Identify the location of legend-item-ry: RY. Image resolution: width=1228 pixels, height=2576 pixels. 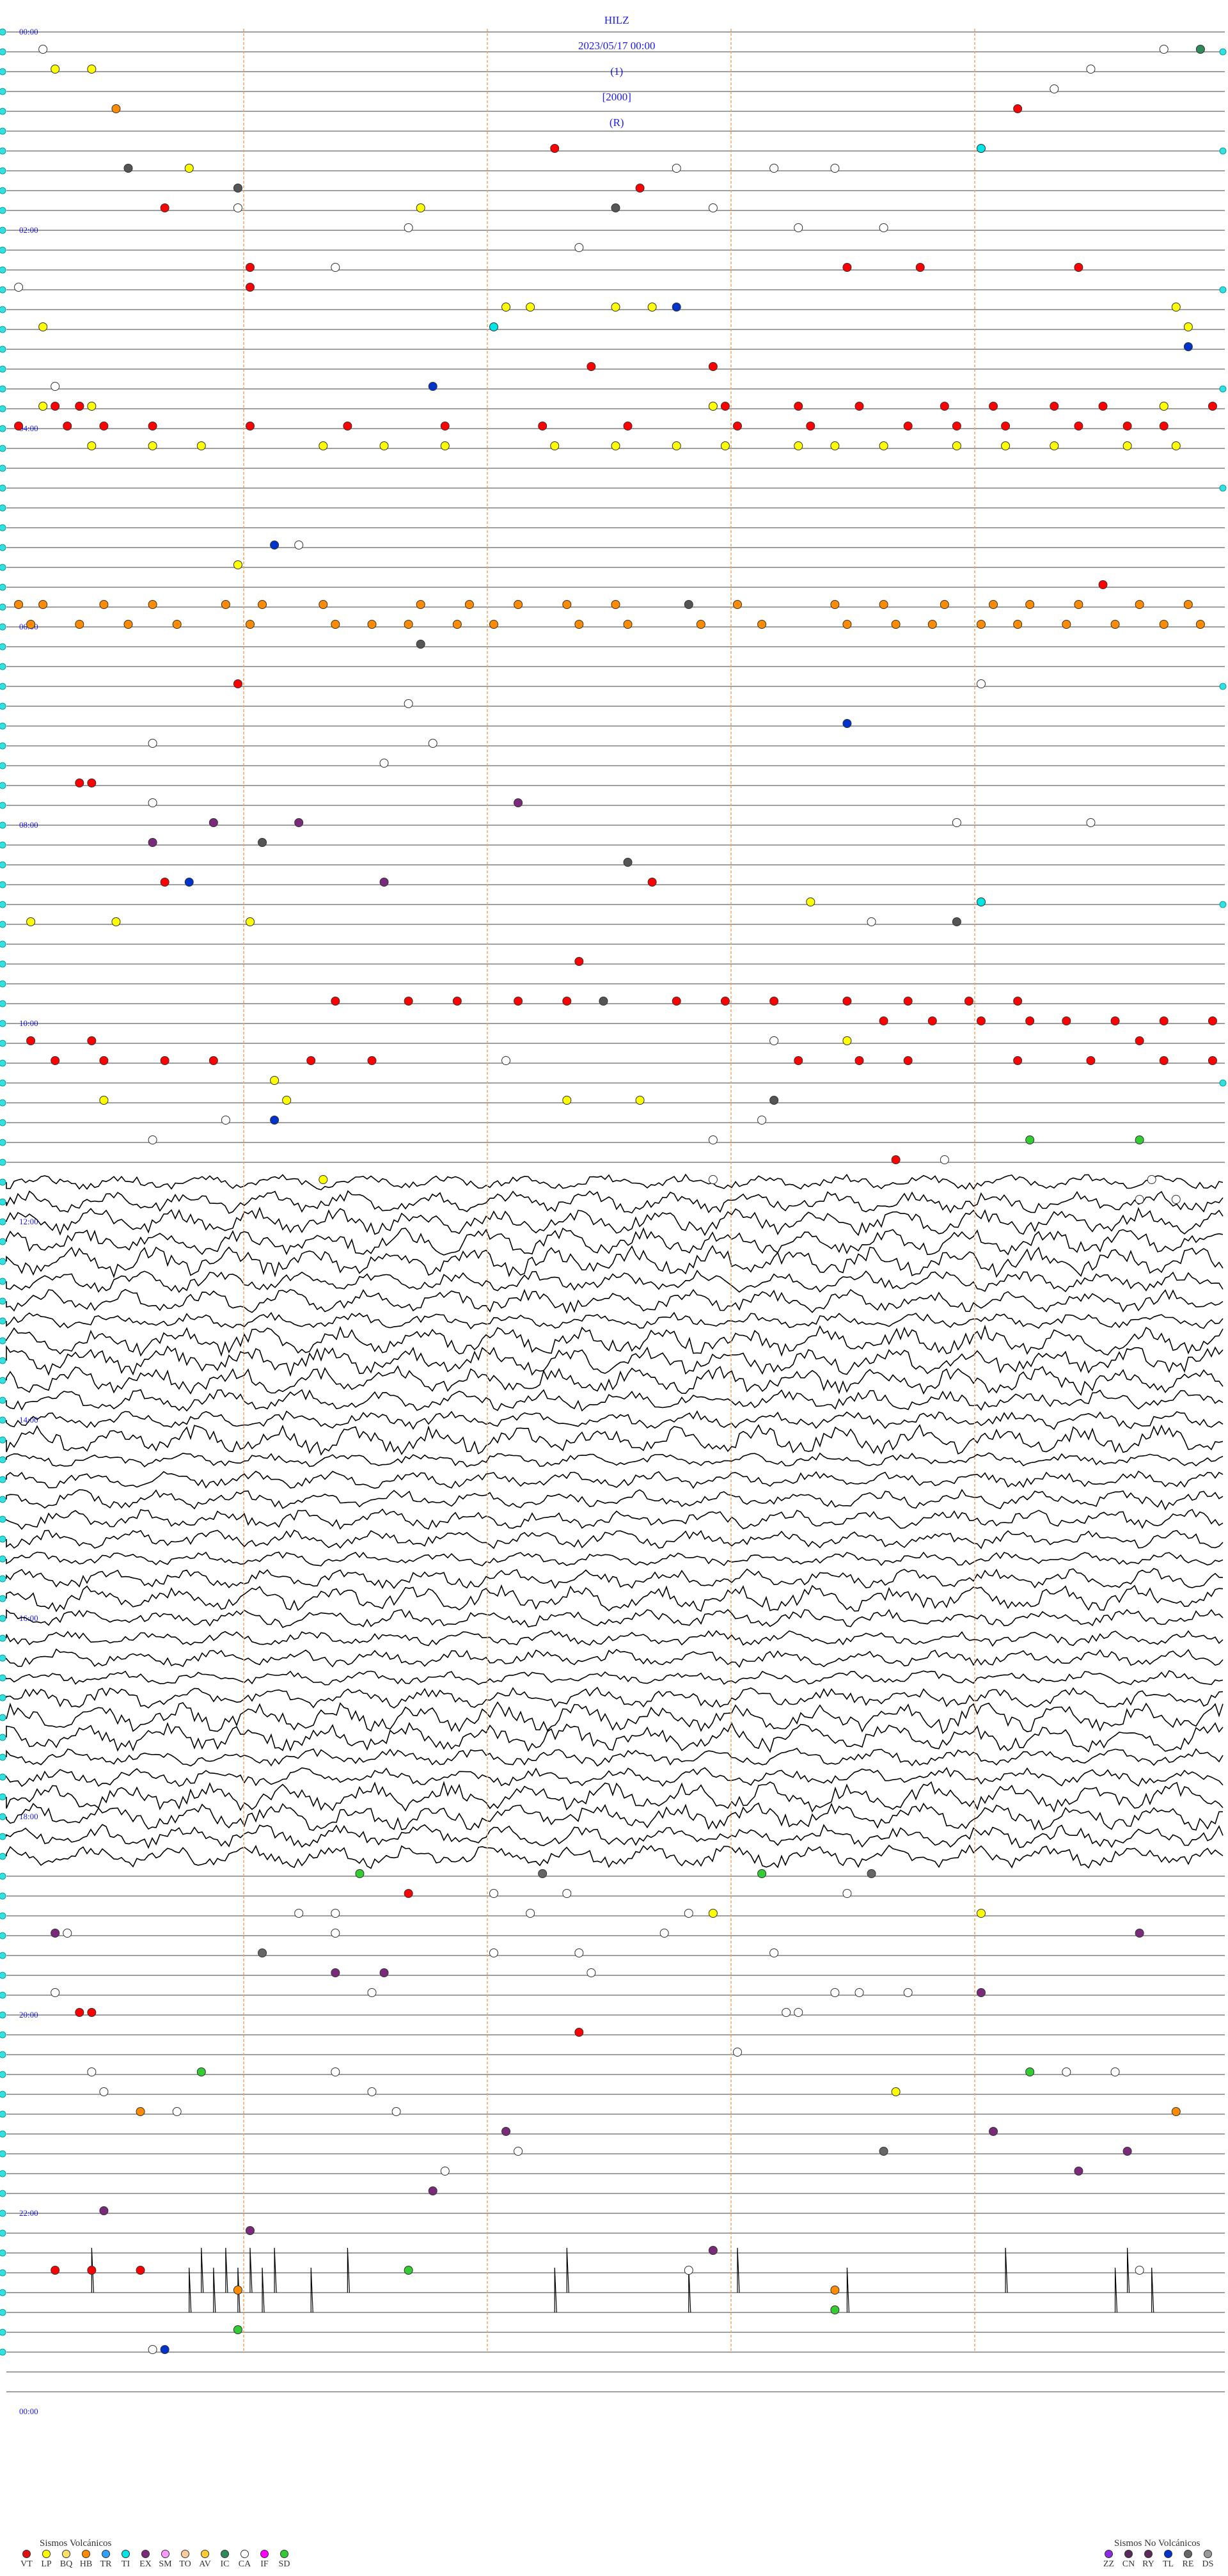
(1148, 2560).